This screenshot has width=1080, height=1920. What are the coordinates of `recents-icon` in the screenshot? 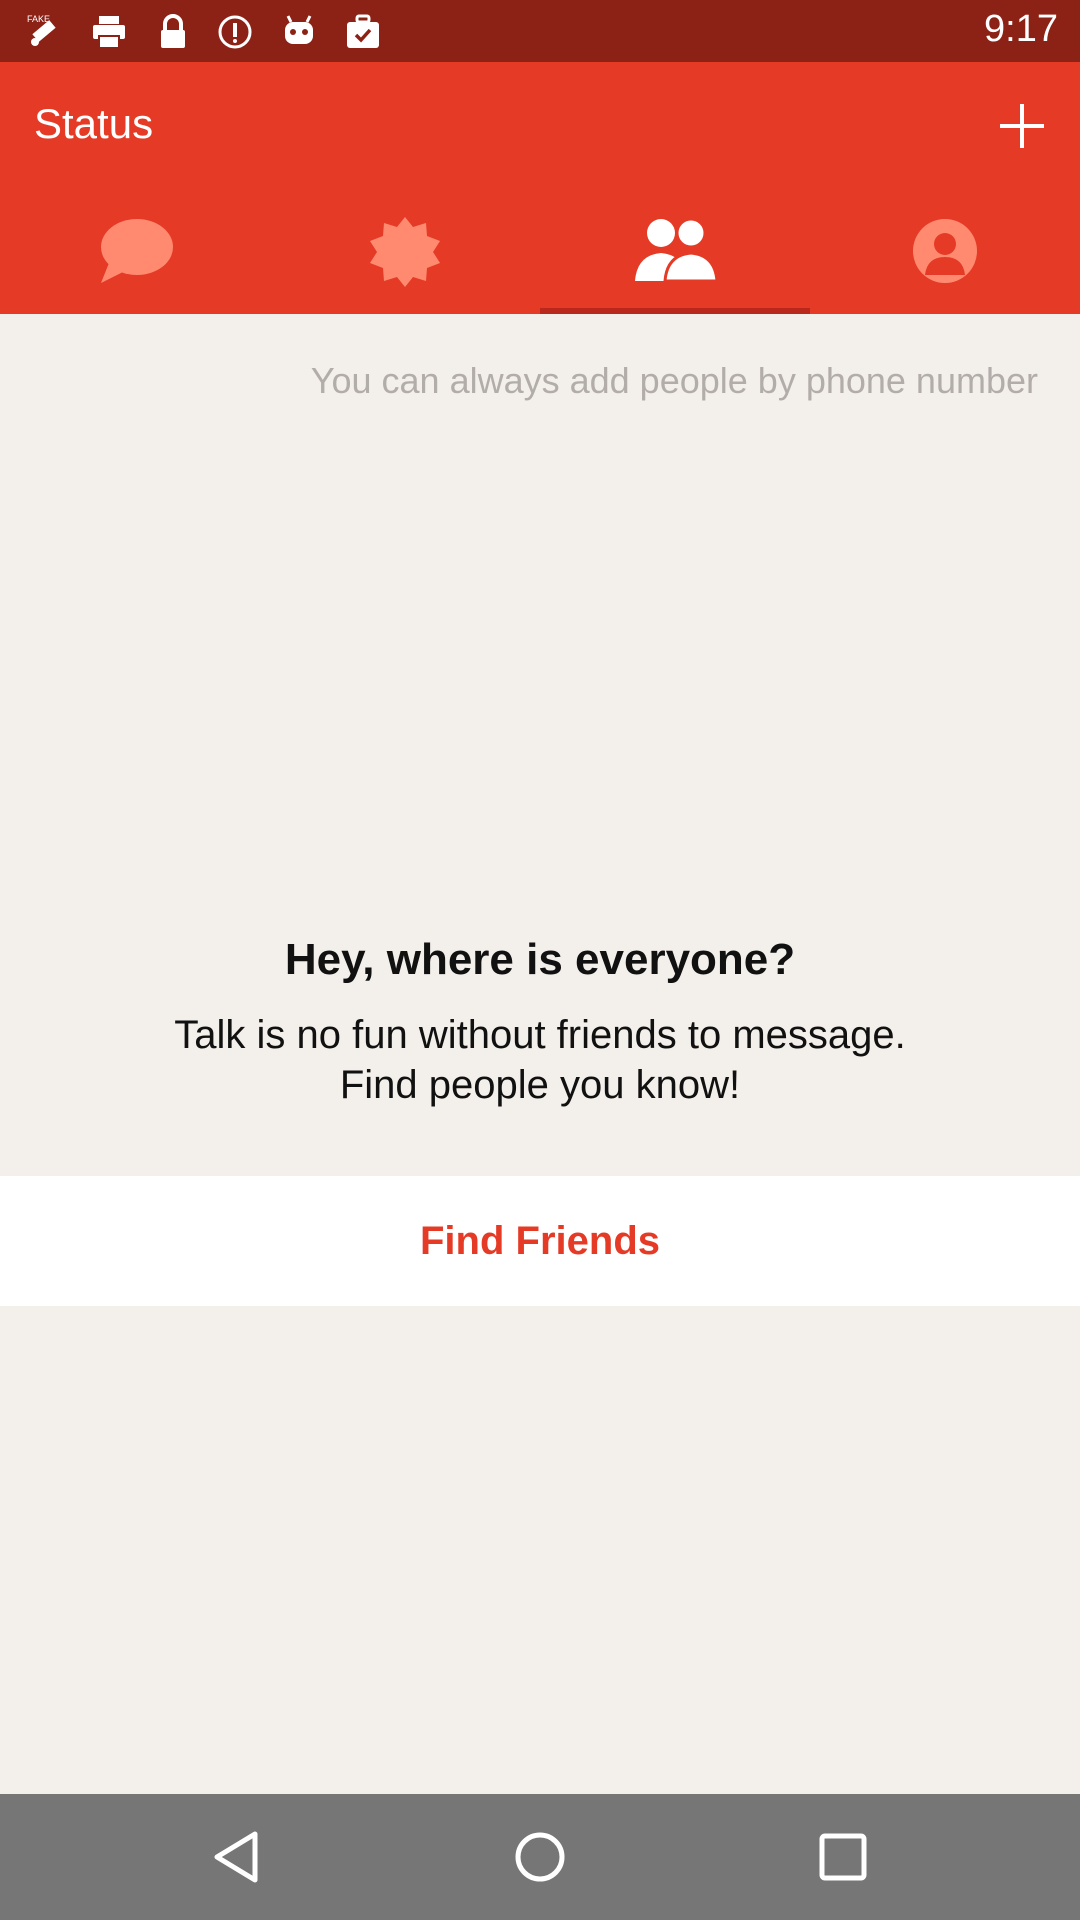 It's located at (843, 1857).